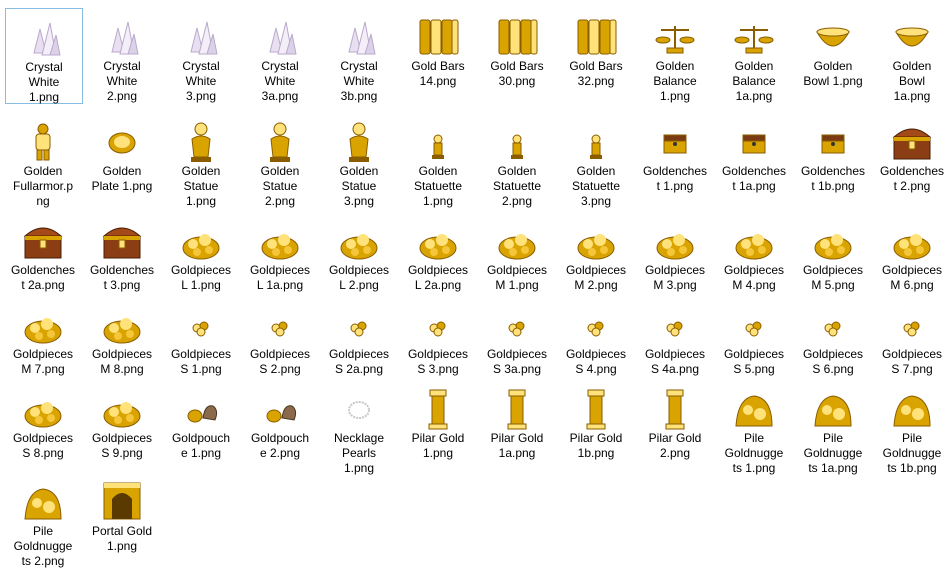 Image resolution: width=947 pixels, height=572 pixels. What do you see at coordinates (597, 56) in the screenshot?
I see `file-item: Gold Bars 32.png` at bounding box center [597, 56].